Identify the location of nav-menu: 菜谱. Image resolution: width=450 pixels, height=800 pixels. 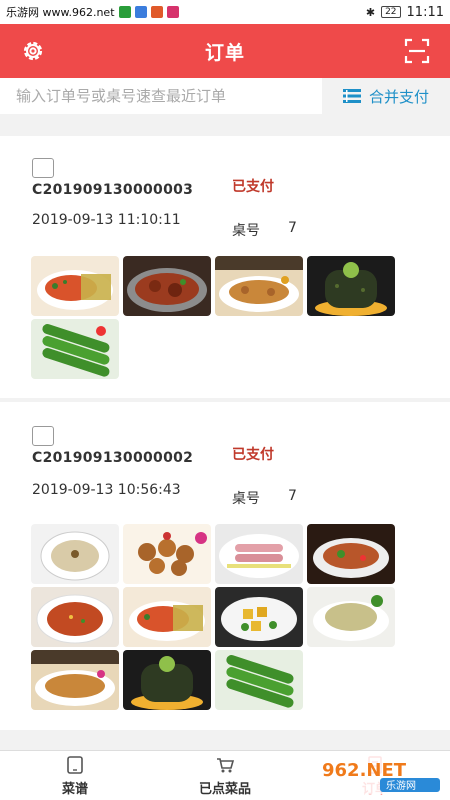
(75, 776).